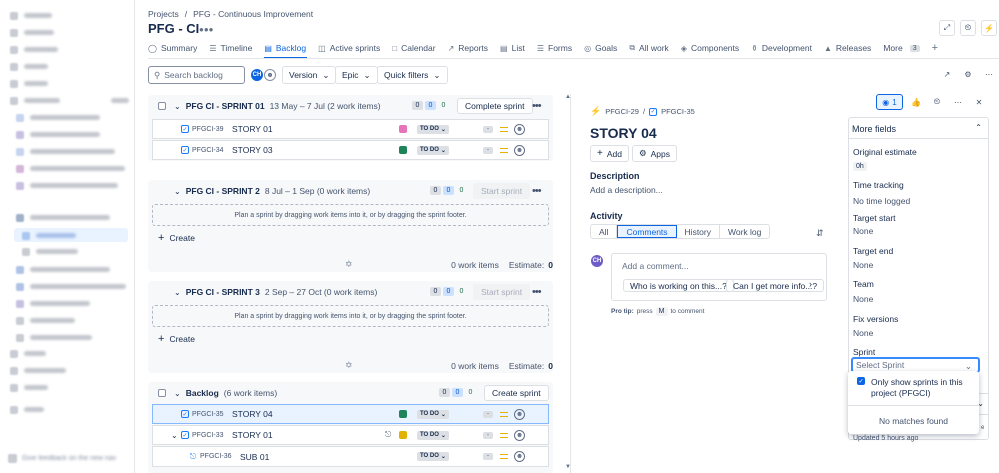  Describe the element at coordinates (270, 75) in the screenshot. I see `unassigned-avatar-icon: ☻` at that location.